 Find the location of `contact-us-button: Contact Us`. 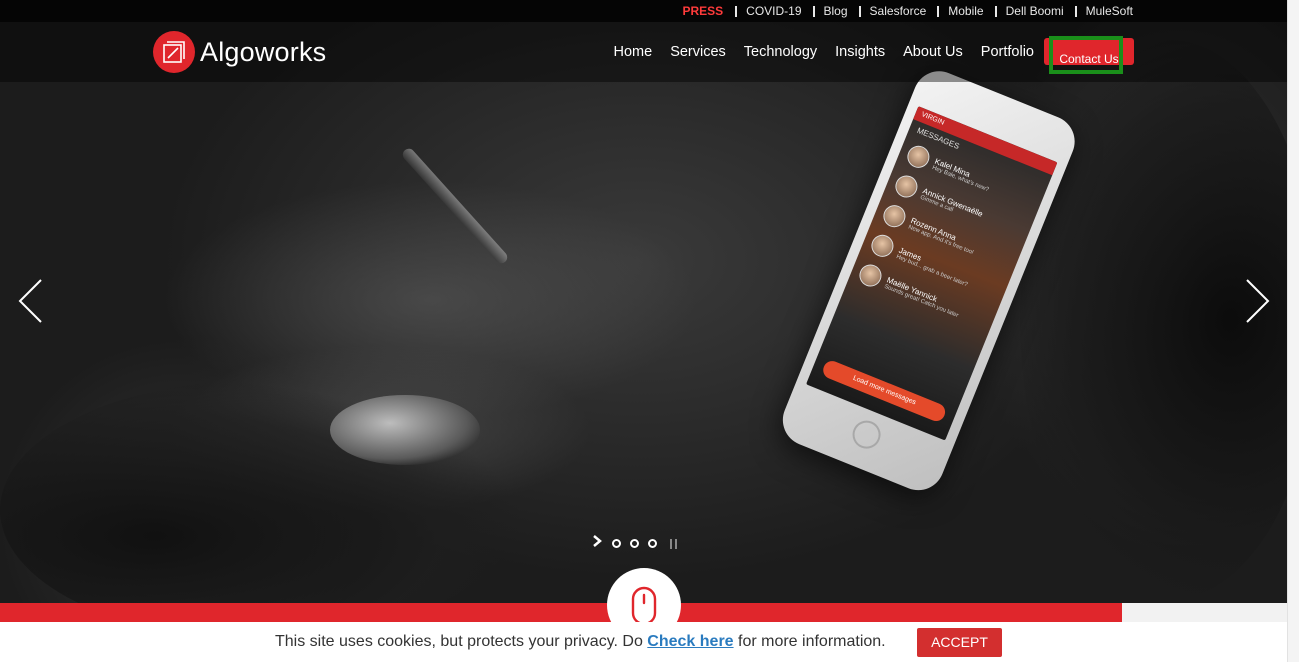

contact-us-button: Contact Us is located at coordinates (1089, 52).